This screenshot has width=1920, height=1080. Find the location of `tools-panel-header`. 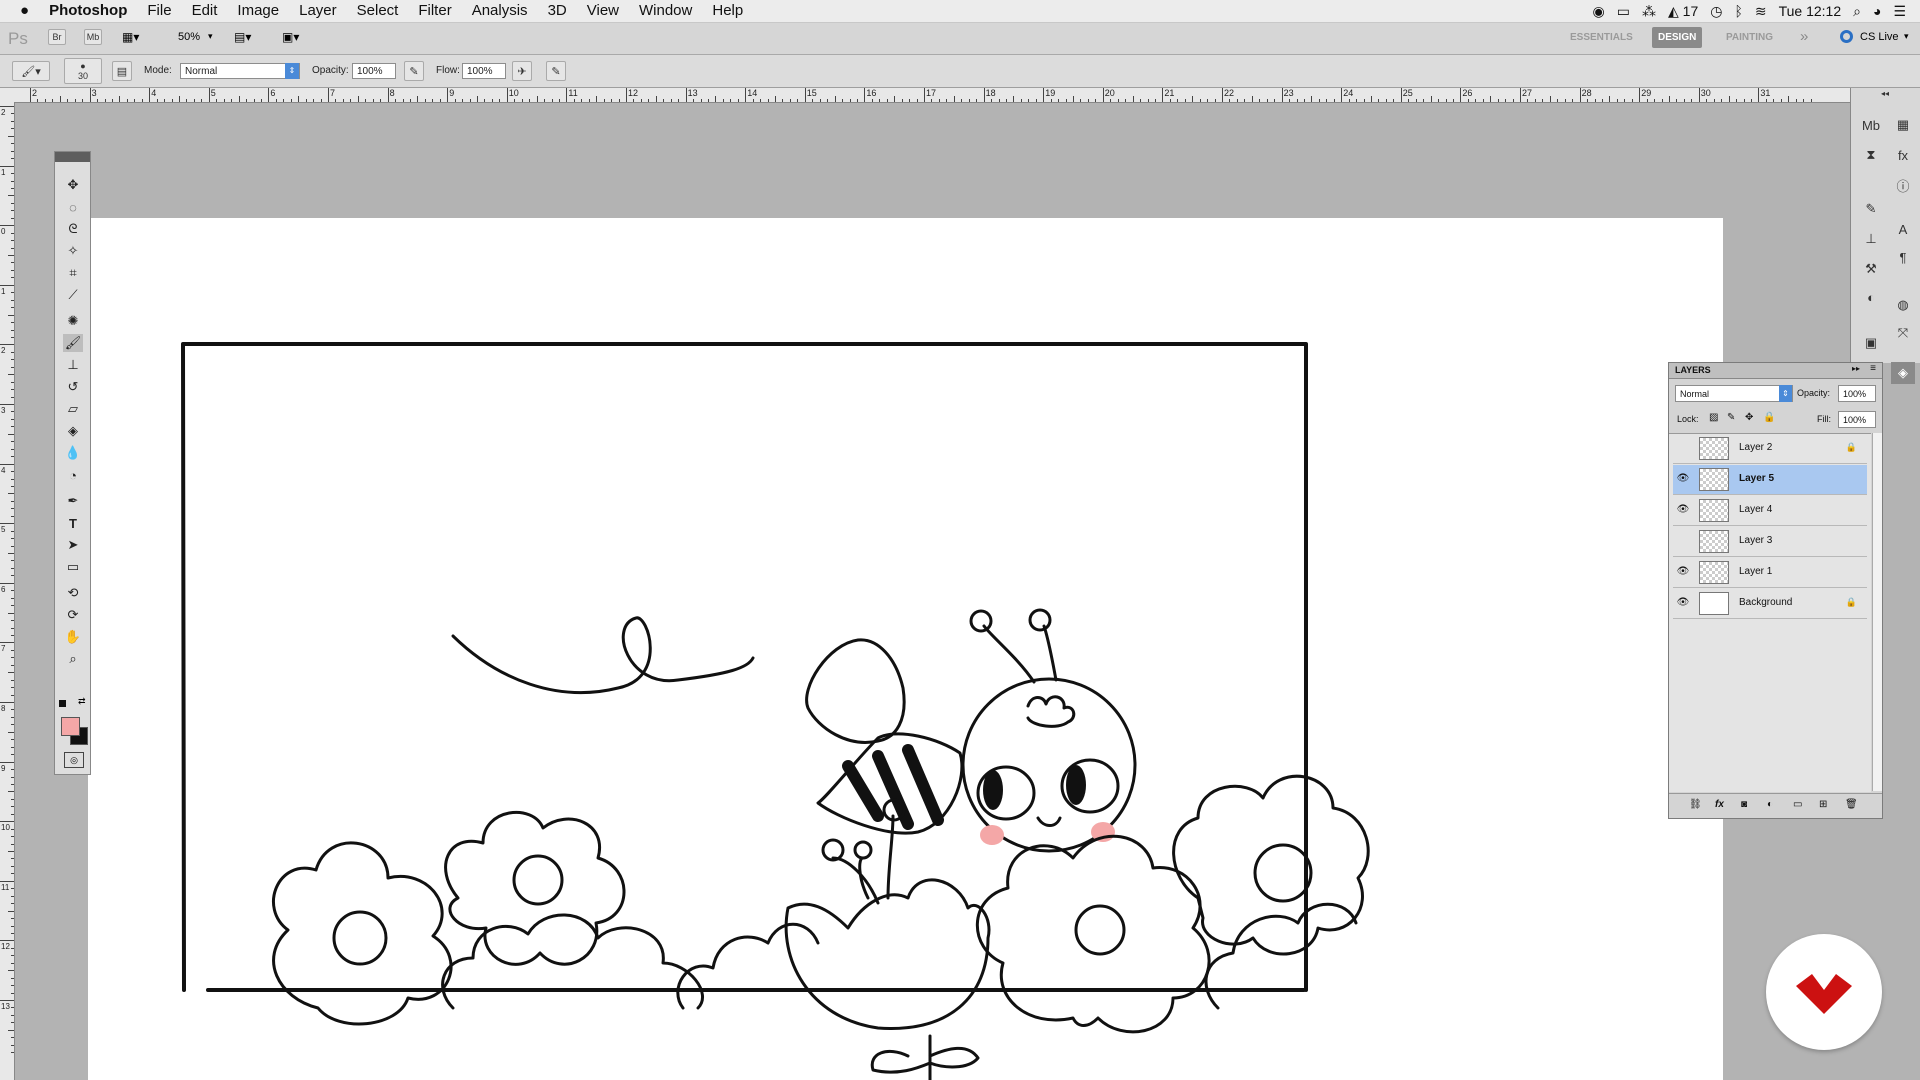

tools-panel-header is located at coordinates (72, 157).